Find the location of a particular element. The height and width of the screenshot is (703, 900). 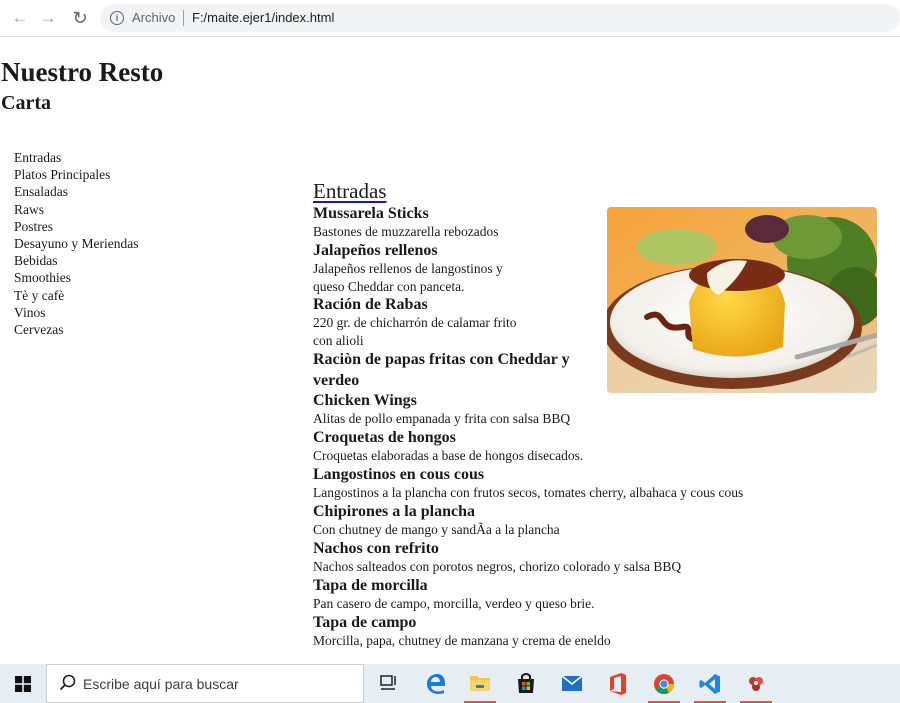

task-view-icon is located at coordinates (390, 683).